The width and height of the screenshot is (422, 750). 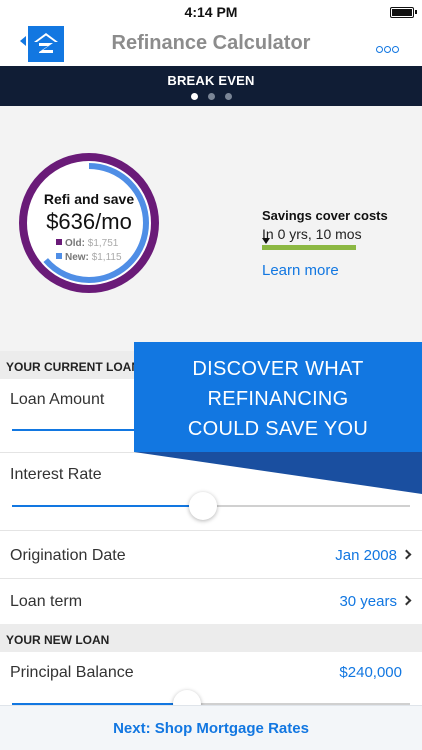 What do you see at coordinates (129, 243) in the screenshot?
I see `old-payment-row: Old: $1,751` at bounding box center [129, 243].